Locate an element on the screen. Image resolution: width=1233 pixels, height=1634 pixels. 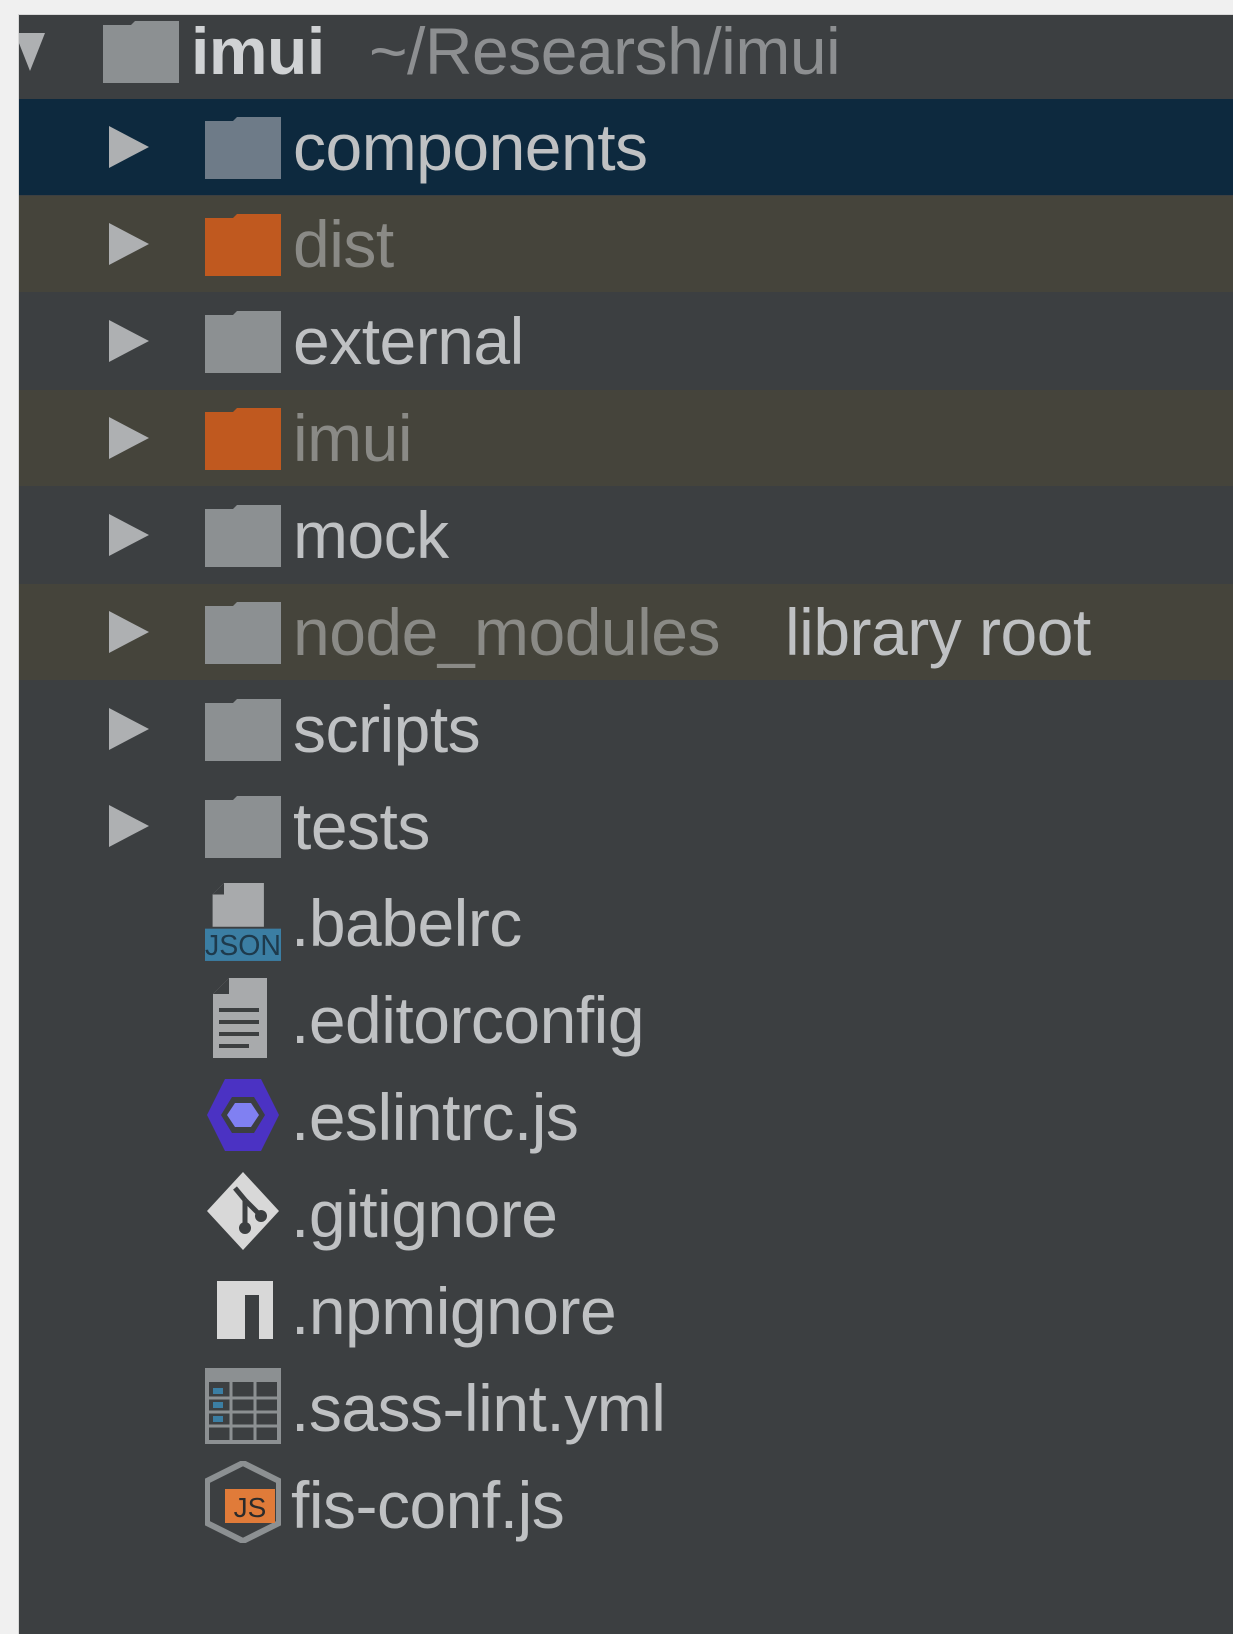
tree-row-imui: imui is located at coordinates (626, 438).